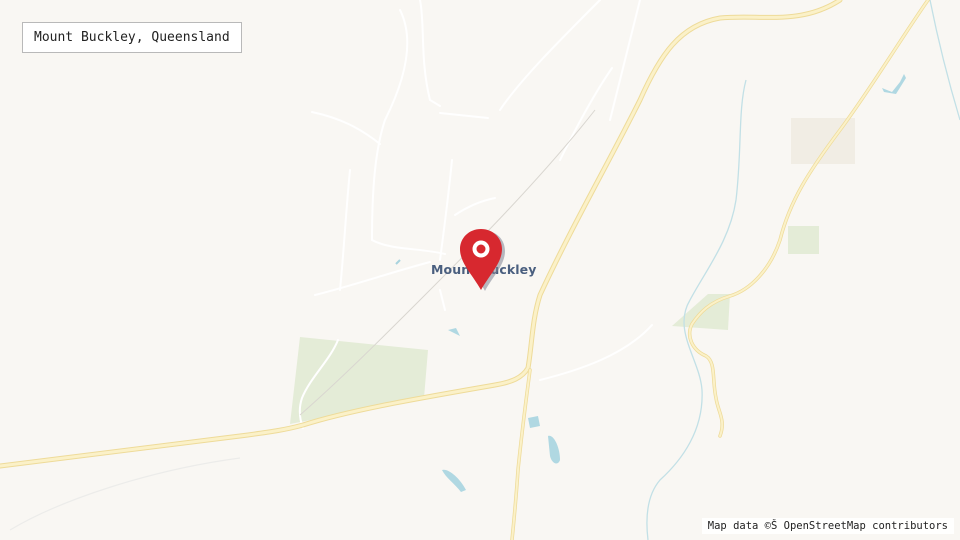 Image resolution: width=960 pixels, height=540 pixels. What do you see at coordinates (944, 60) in the screenshot?
I see `creek` at bounding box center [944, 60].